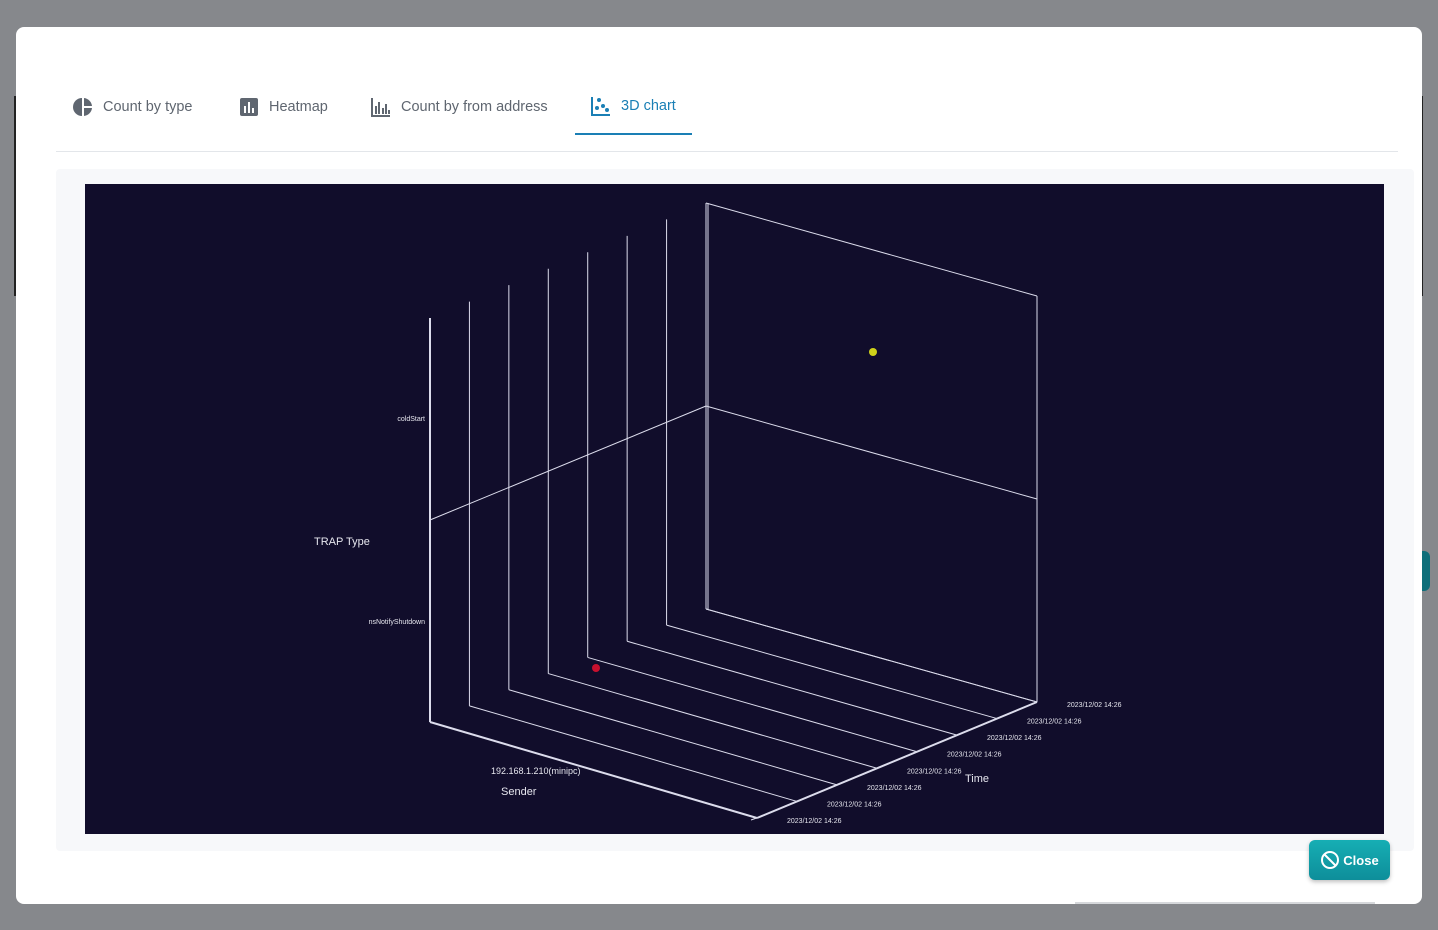  I want to click on y-tick-label: coldStart, so click(411, 419).